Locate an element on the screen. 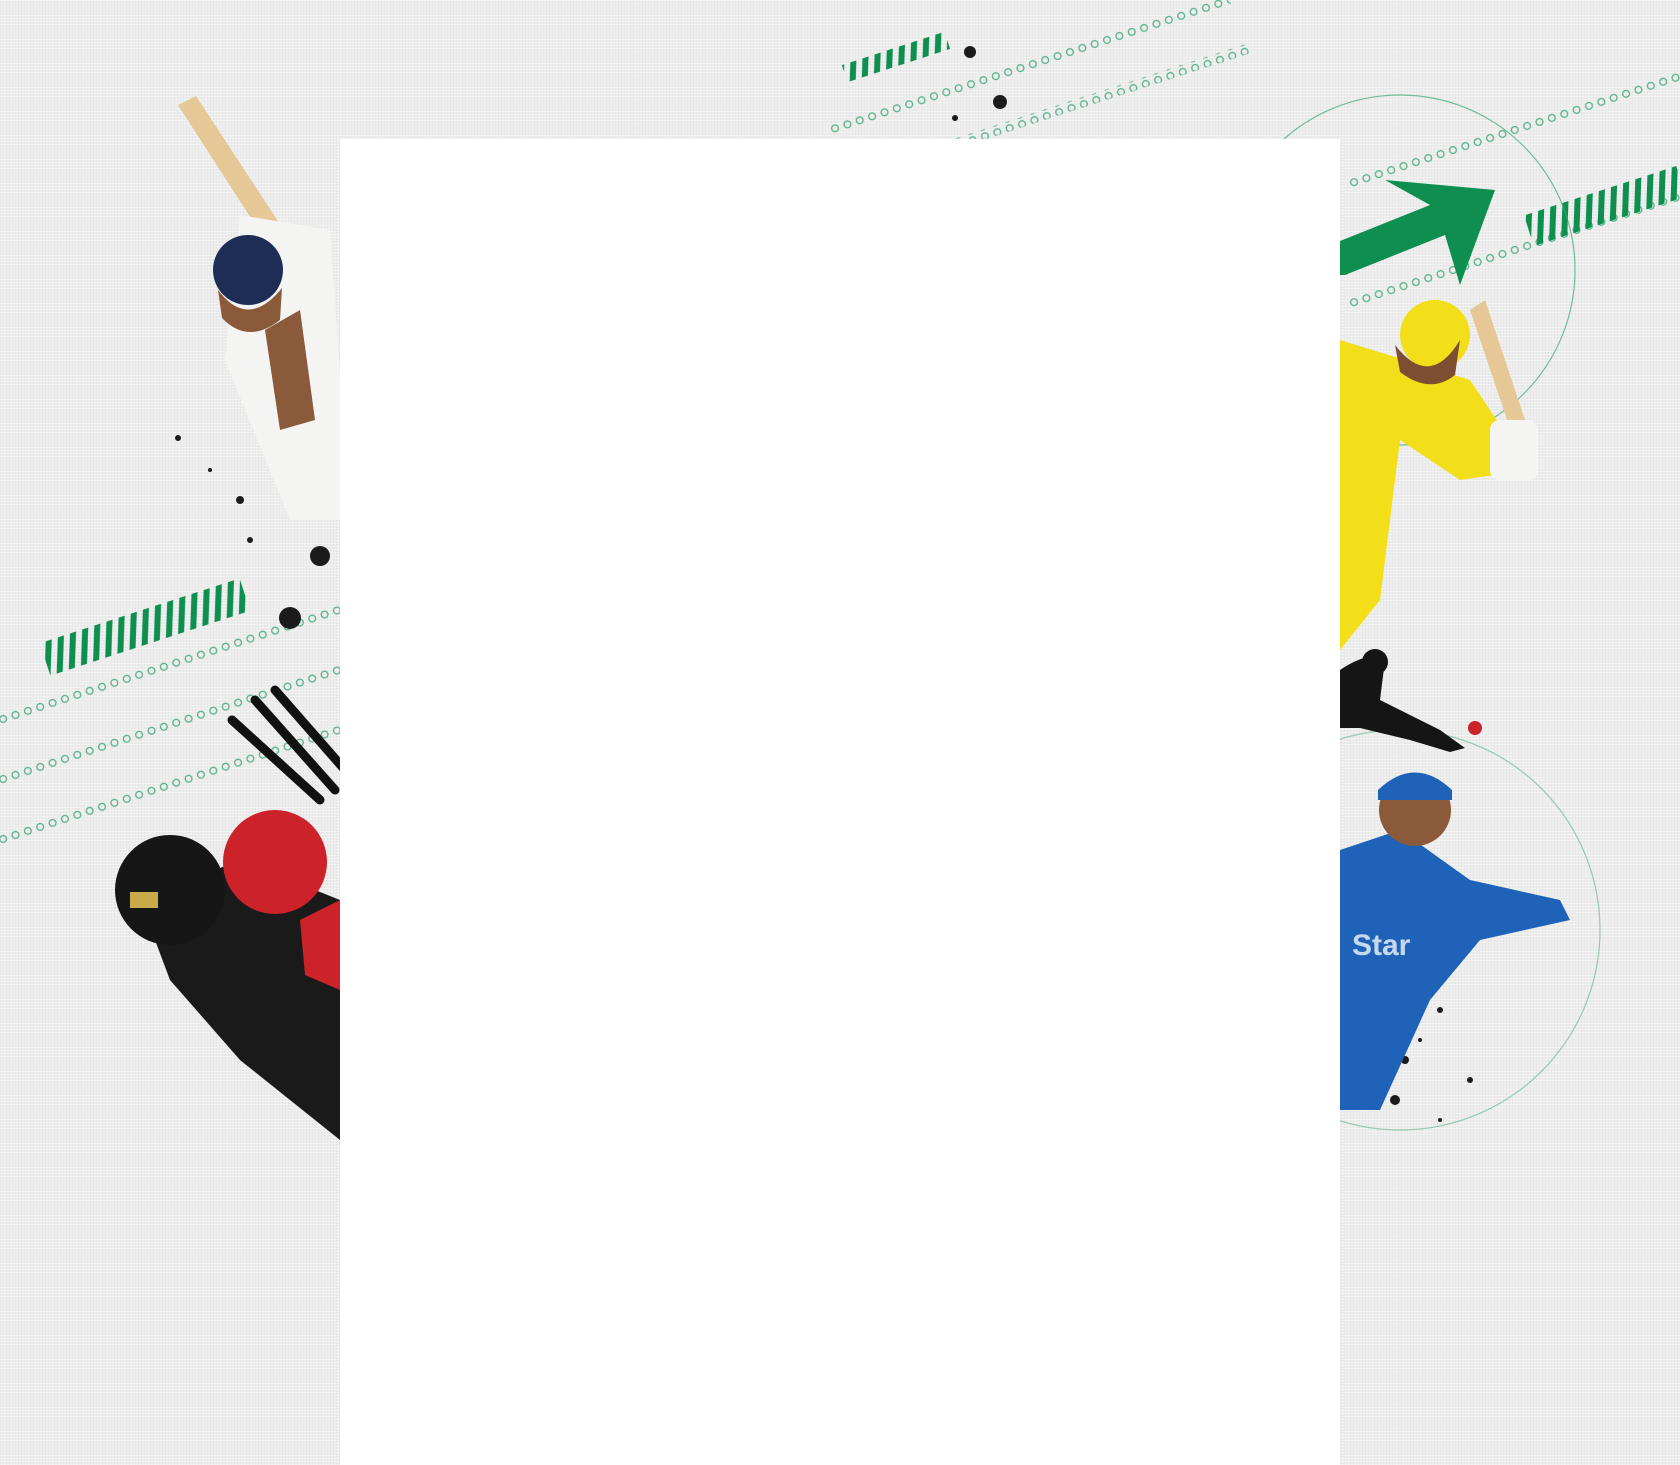 The height and width of the screenshot is (1465, 1680). batsman-left-top is located at coordinates (264, 308).